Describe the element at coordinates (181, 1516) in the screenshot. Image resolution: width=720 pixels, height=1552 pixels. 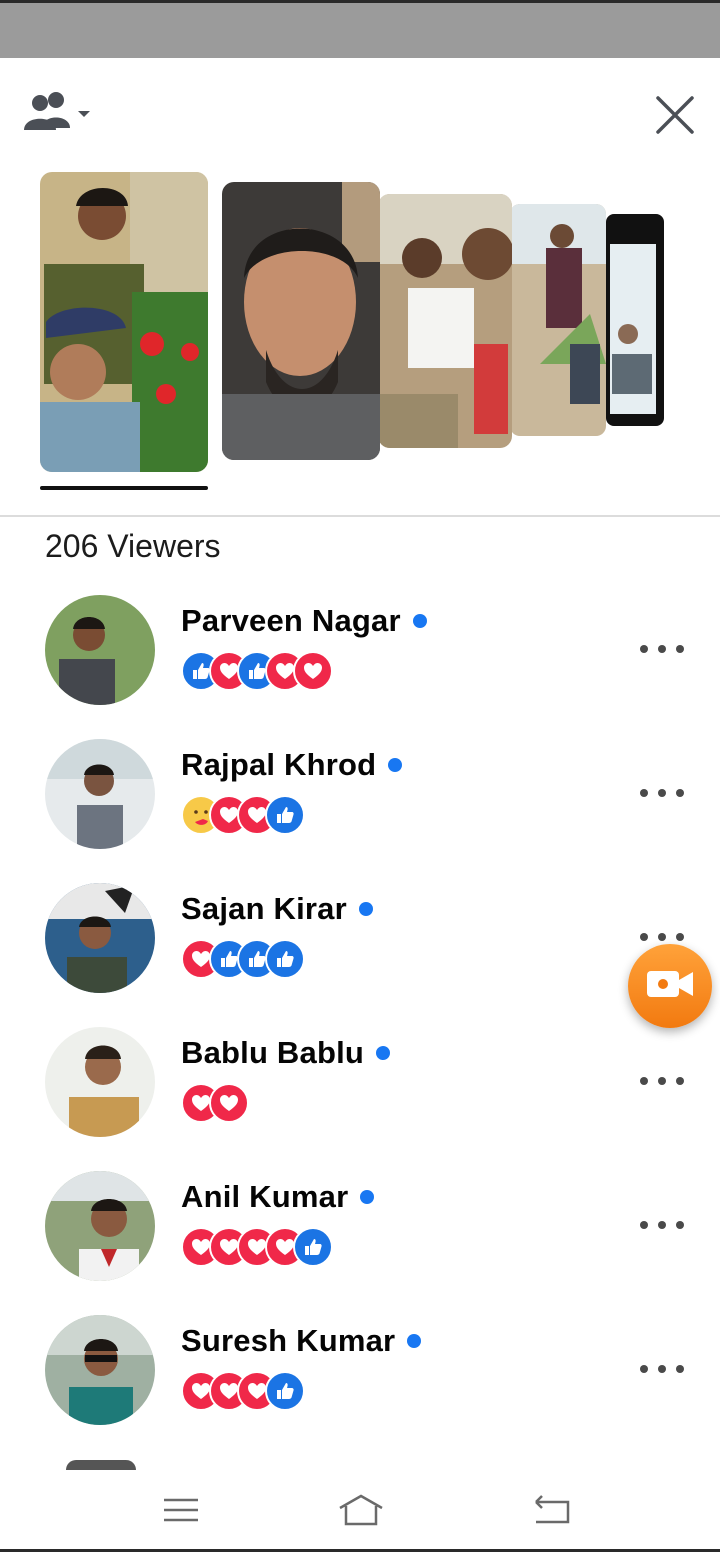
I see `menu-icon` at that location.